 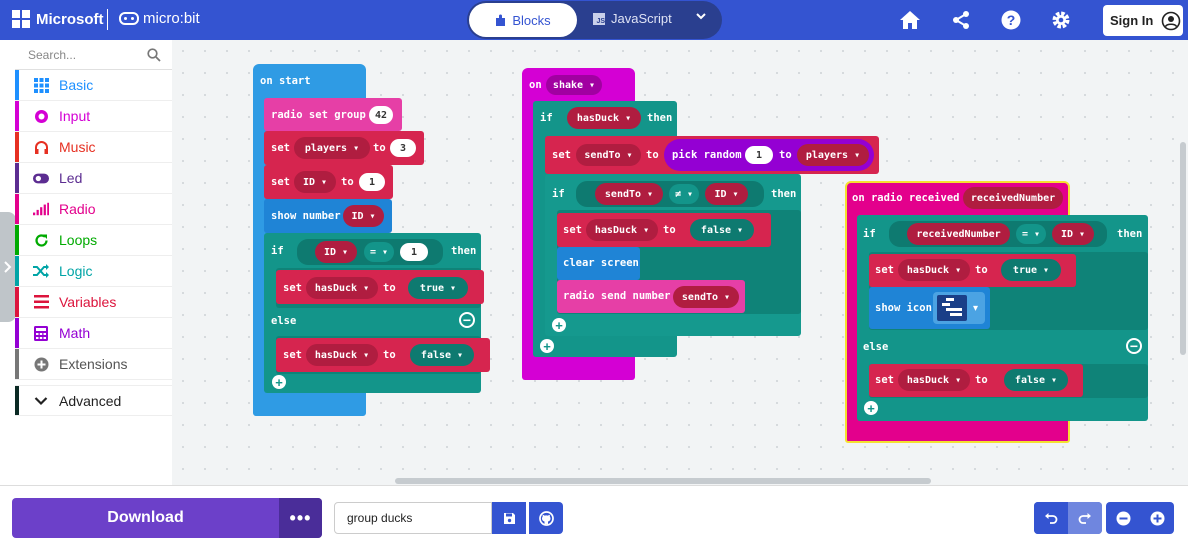 What do you see at coordinates (759, 155) in the screenshot?
I see `random-min-input: 1` at bounding box center [759, 155].